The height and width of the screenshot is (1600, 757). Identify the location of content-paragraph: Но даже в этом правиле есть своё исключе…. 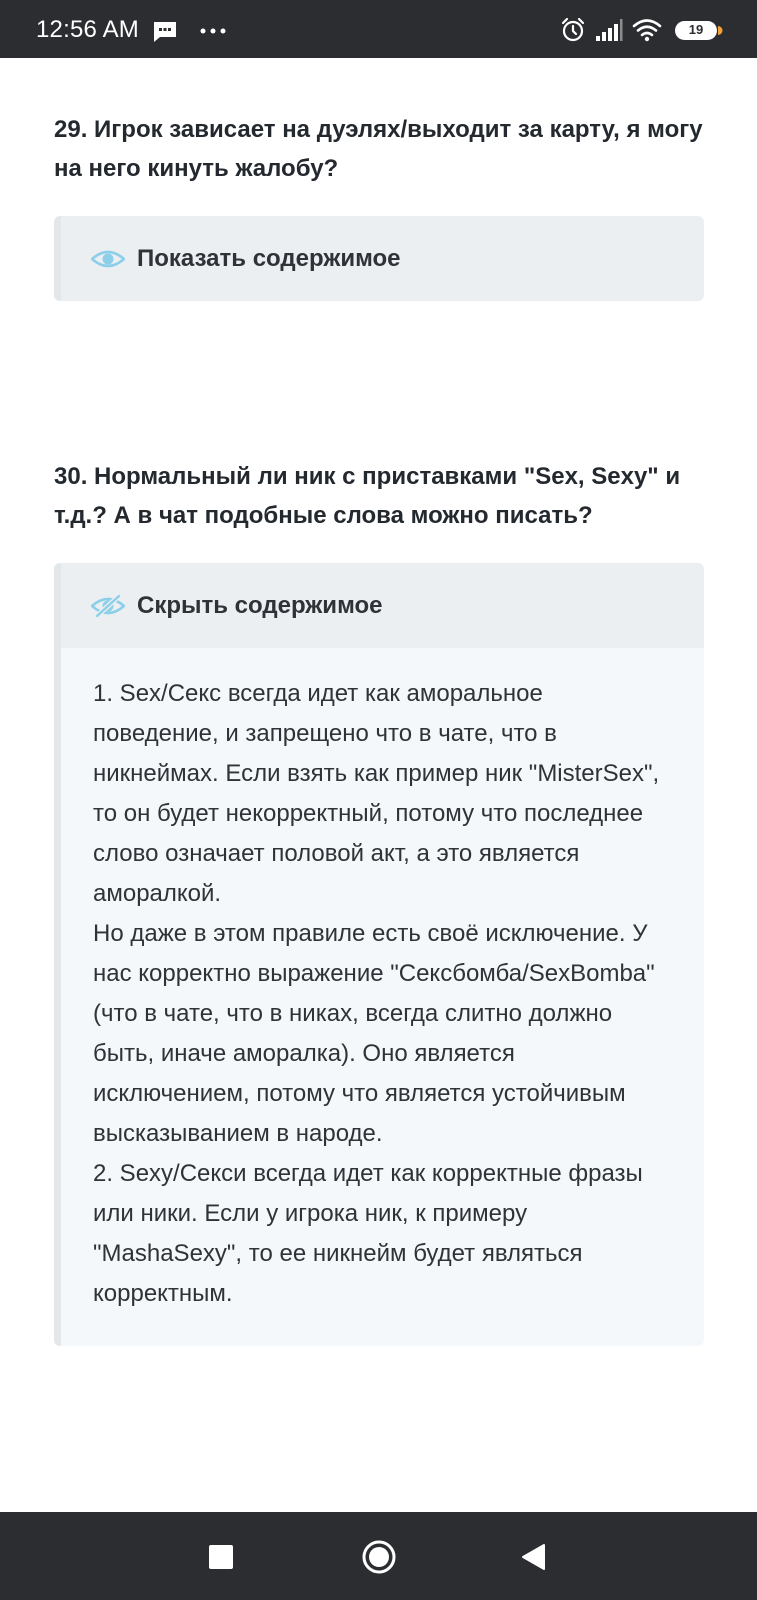
(374, 1033).